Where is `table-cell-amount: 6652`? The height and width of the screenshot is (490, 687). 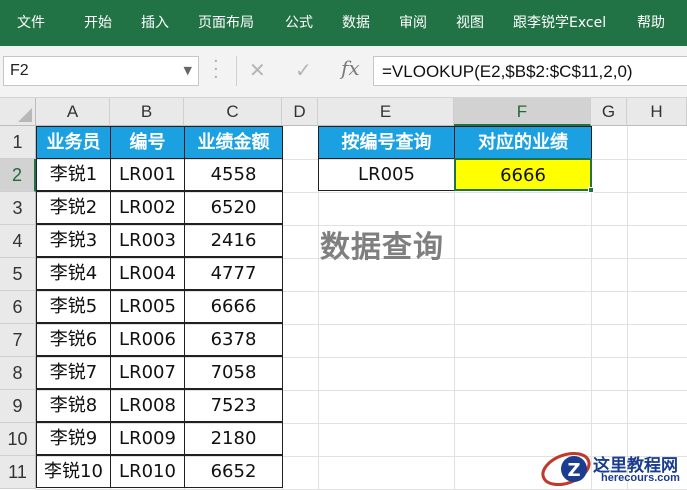 table-cell-amount: 6652 is located at coordinates (233, 471).